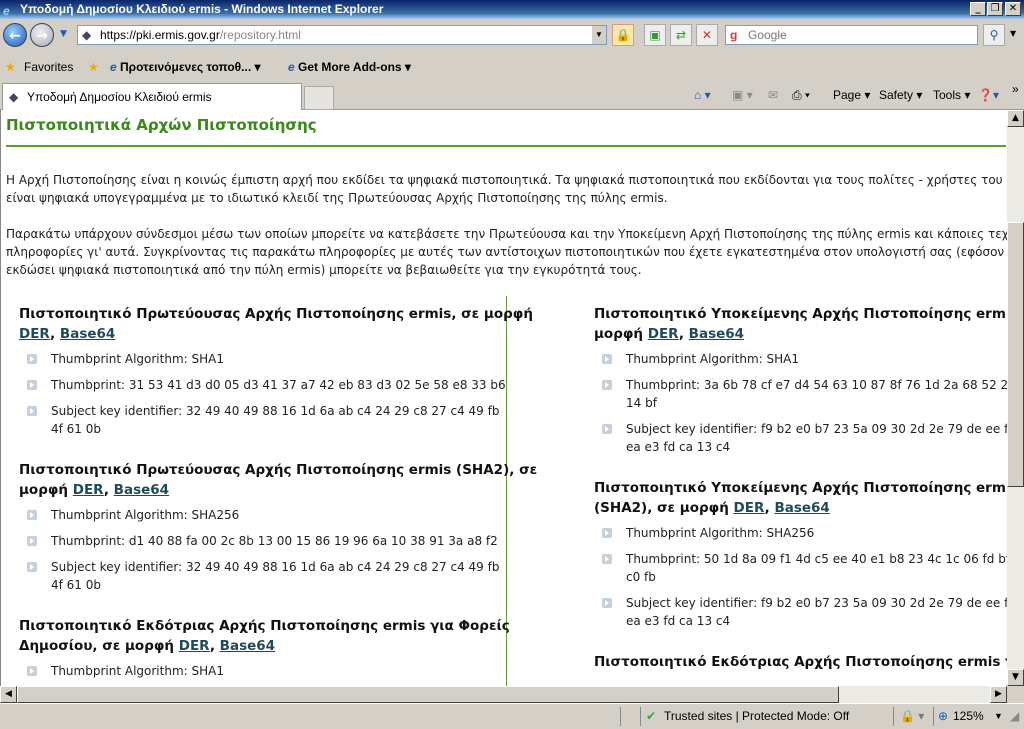 The image size is (1024, 729). I want to click on minimize-button: _, so click(978, 9).